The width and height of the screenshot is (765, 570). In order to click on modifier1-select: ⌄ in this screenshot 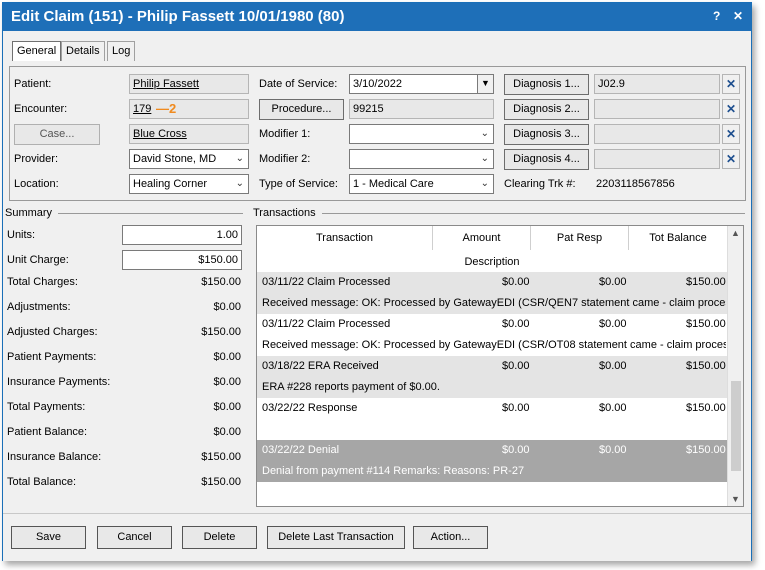, I will do `click(421, 134)`.